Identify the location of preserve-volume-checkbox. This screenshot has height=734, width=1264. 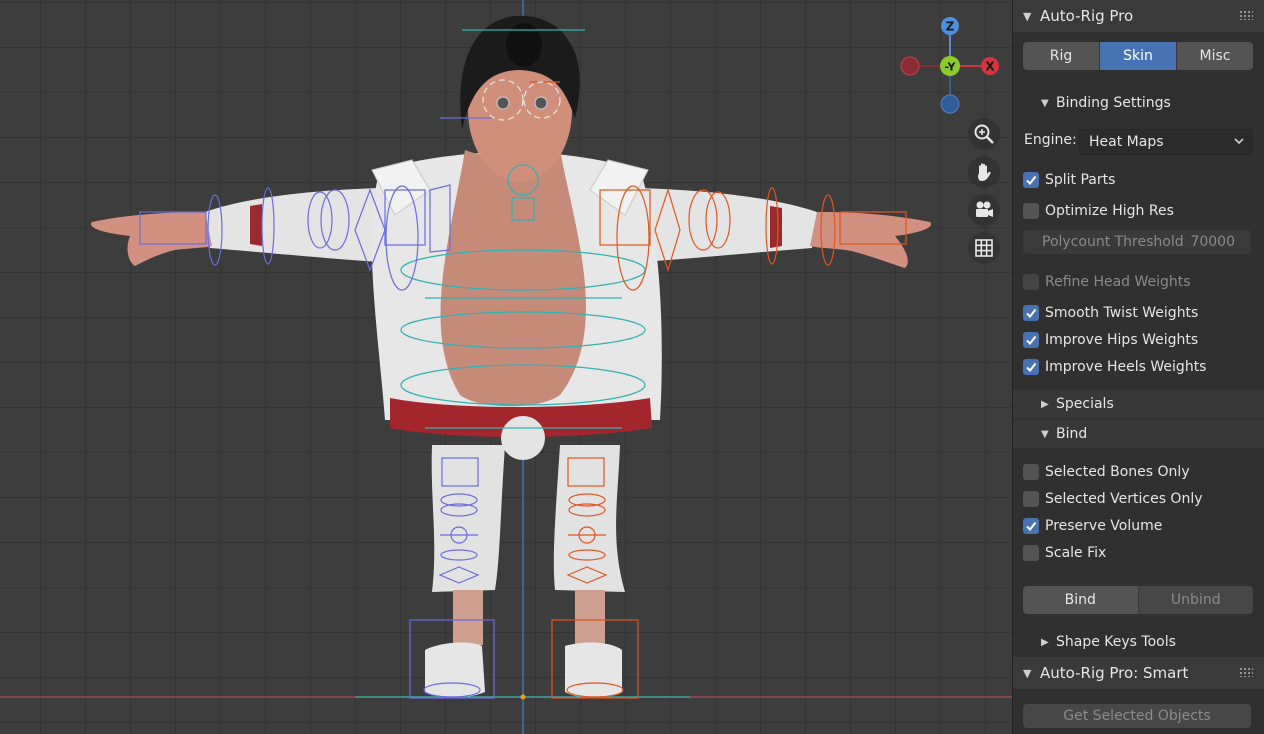
(1031, 526).